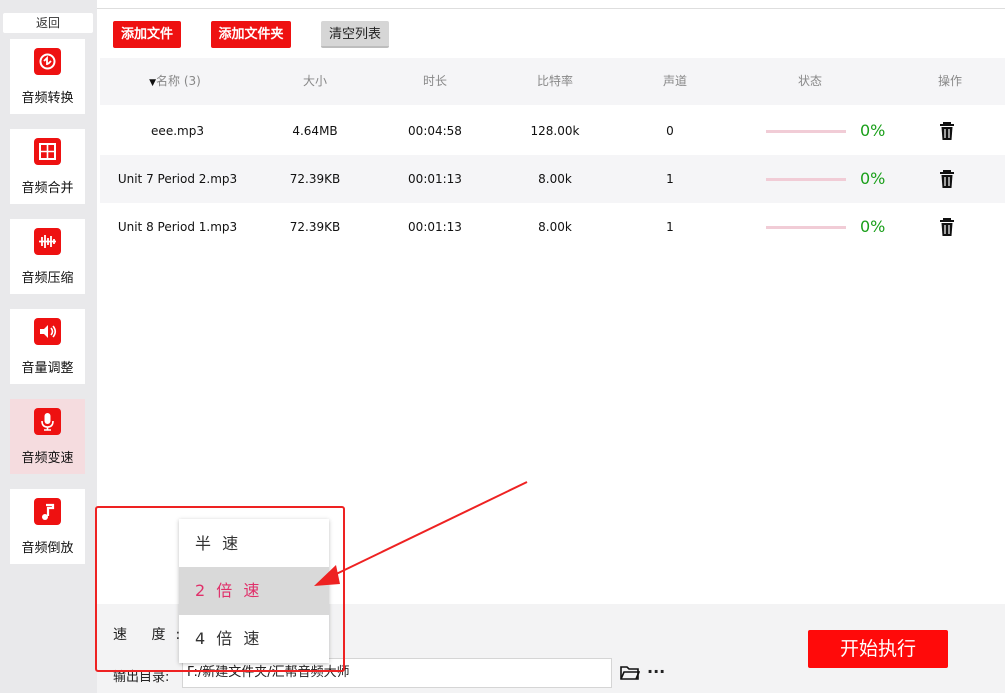 This screenshot has height=693, width=1005. What do you see at coordinates (47, 76) in the screenshot?
I see `sidebar-item-audio-convert: 音频转换` at bounding box center [47, 76].